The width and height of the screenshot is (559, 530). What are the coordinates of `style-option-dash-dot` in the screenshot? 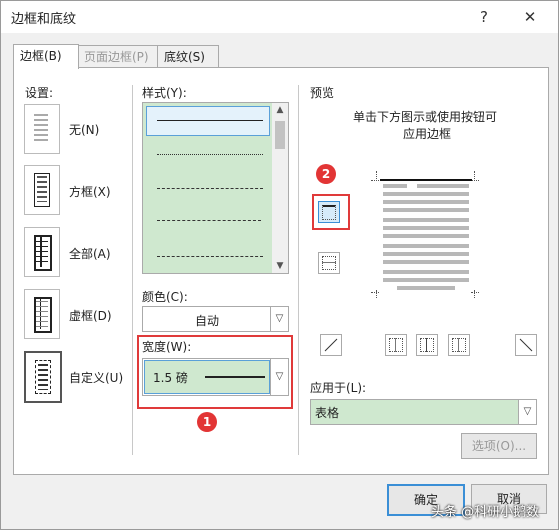 It's located at (210, 256).